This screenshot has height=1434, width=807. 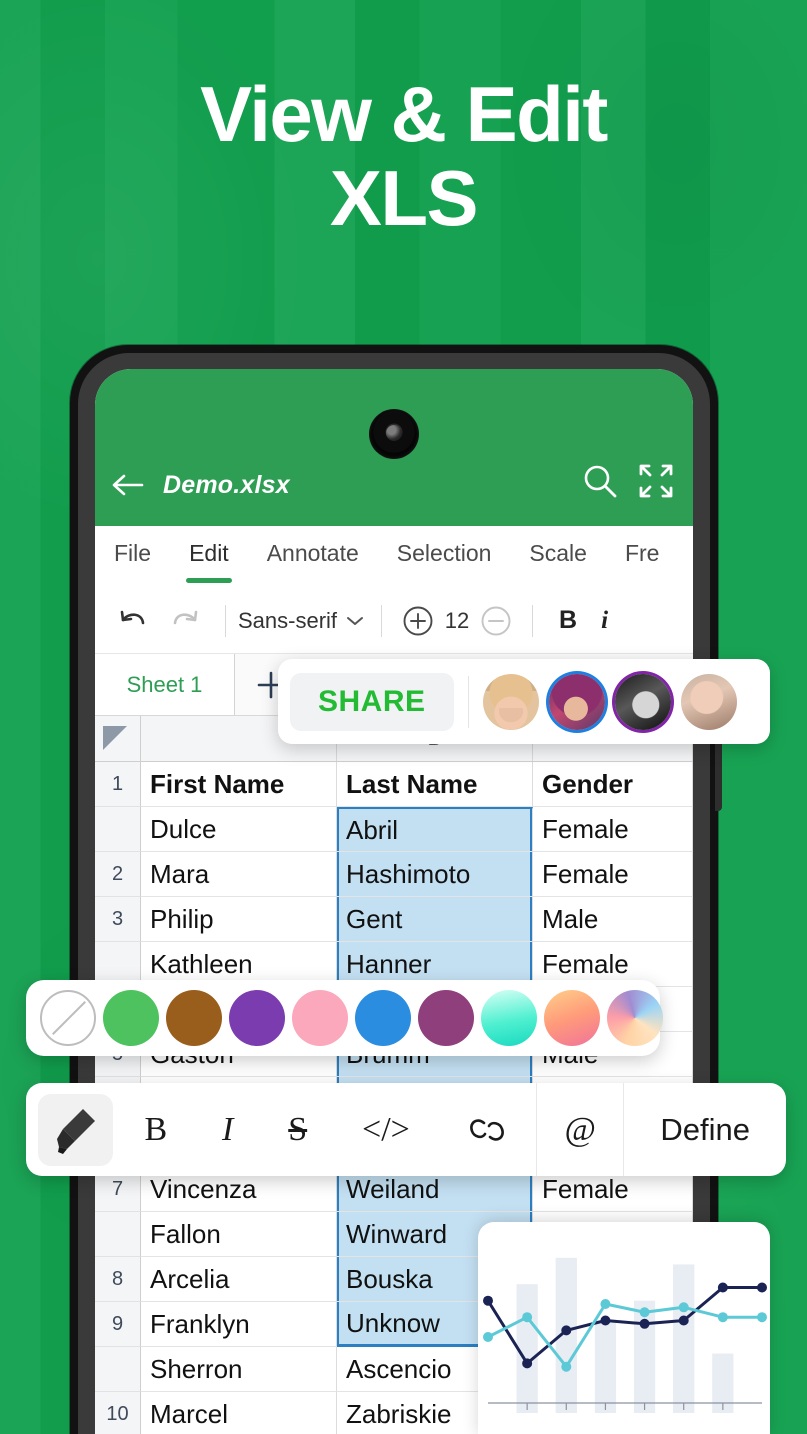 What do you see at coordinates (435, 784) in the screenshot?
I see `cell-b: Last Name` at bounding box center [435, 784].